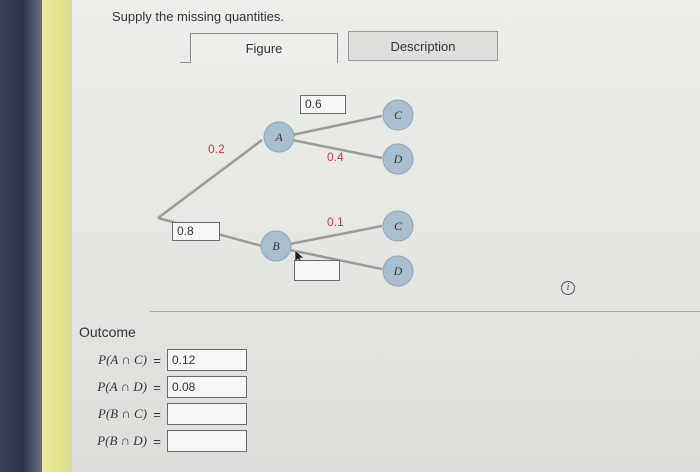 This screenshot has height=472, width=700. I want to click on outcome-label: P(B ∩ D), so click(122, 440).